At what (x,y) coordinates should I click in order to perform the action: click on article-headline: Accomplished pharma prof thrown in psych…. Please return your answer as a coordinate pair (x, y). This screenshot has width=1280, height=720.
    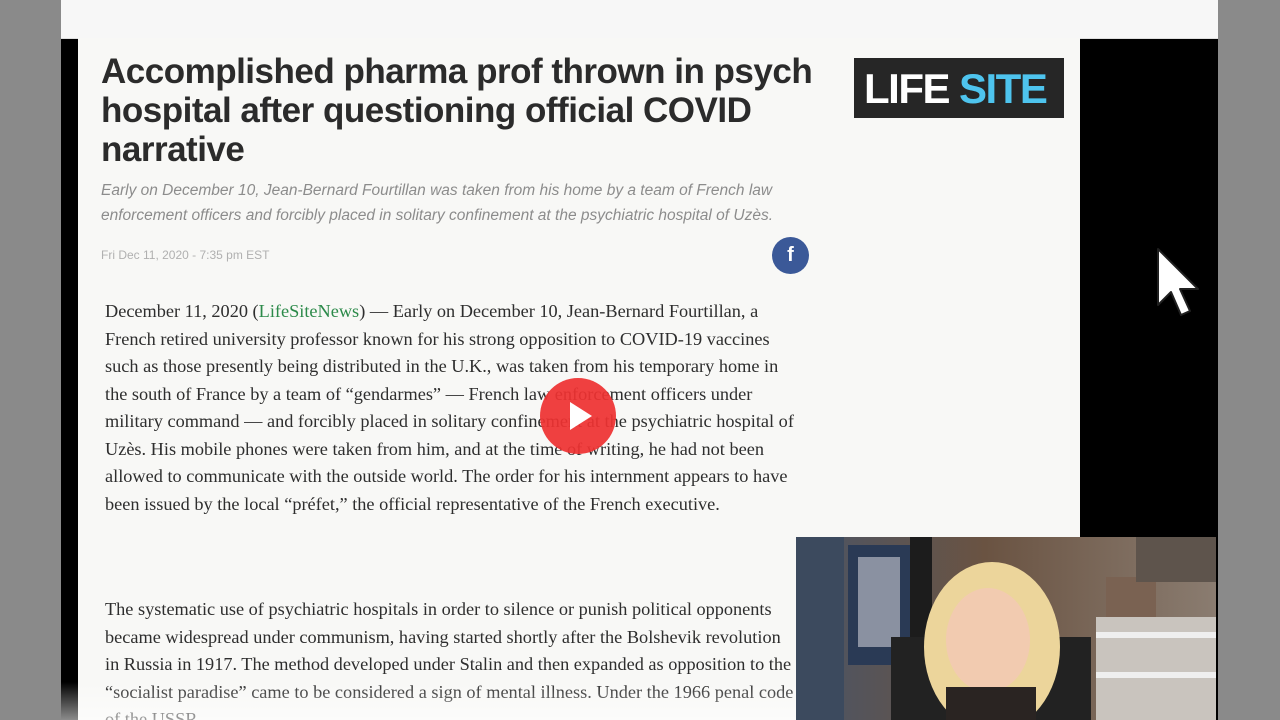
    Looking at the image, I should click on (457, 110).